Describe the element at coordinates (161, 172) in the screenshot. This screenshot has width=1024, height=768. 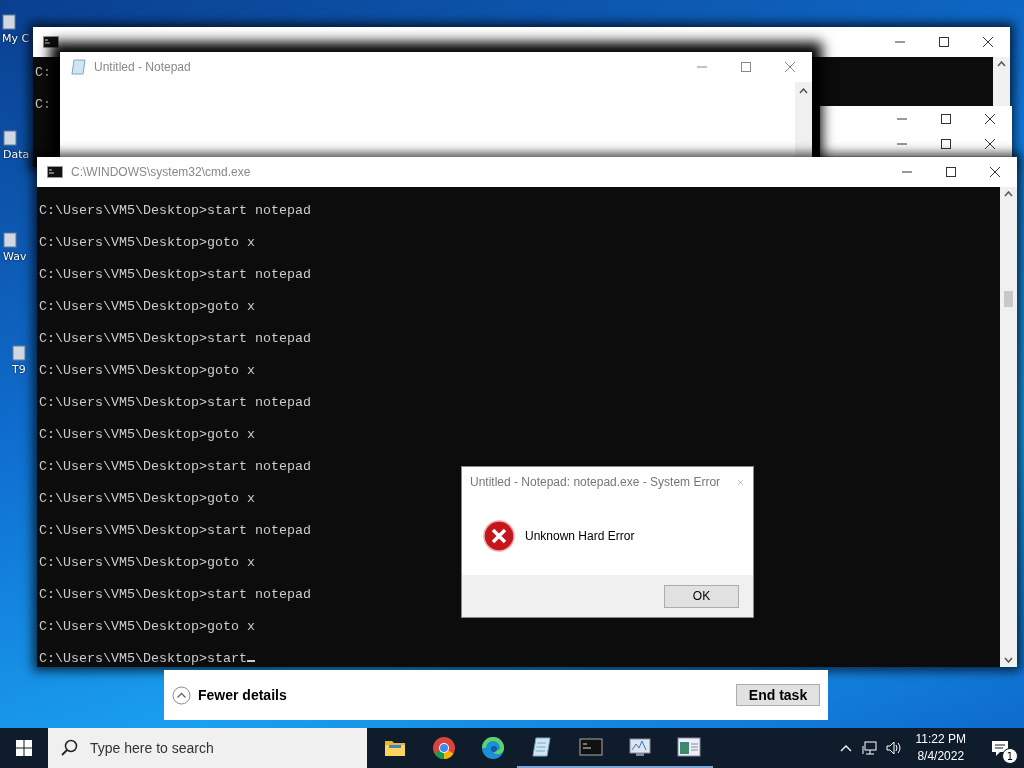
I see `window-title: C:\WINDOWS\system32\cmd.exe` at that location.